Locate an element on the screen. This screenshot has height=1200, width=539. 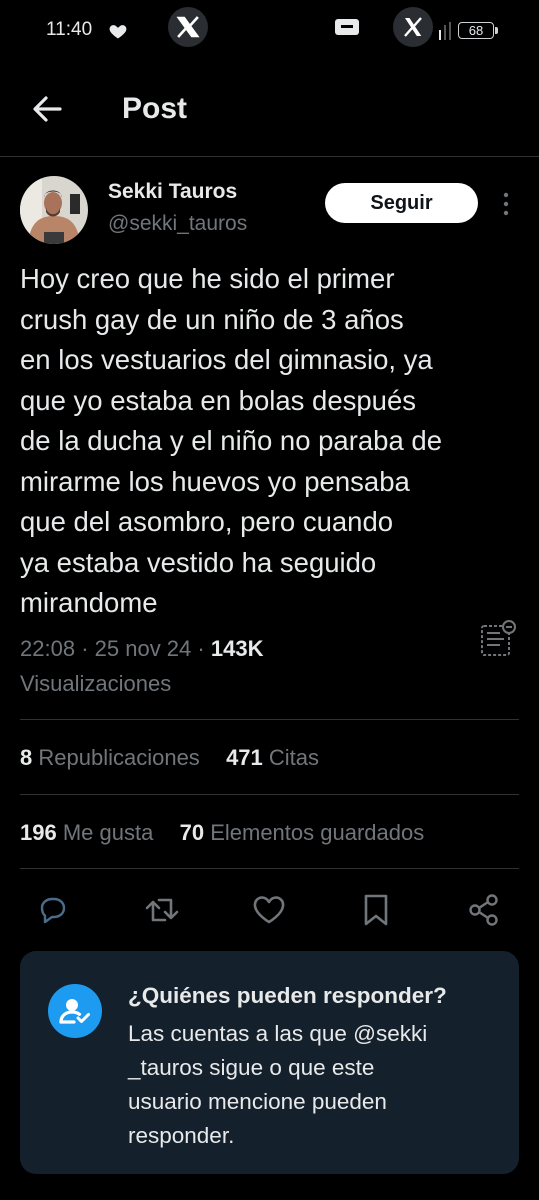
share-button is located at coordinates (484, 910).